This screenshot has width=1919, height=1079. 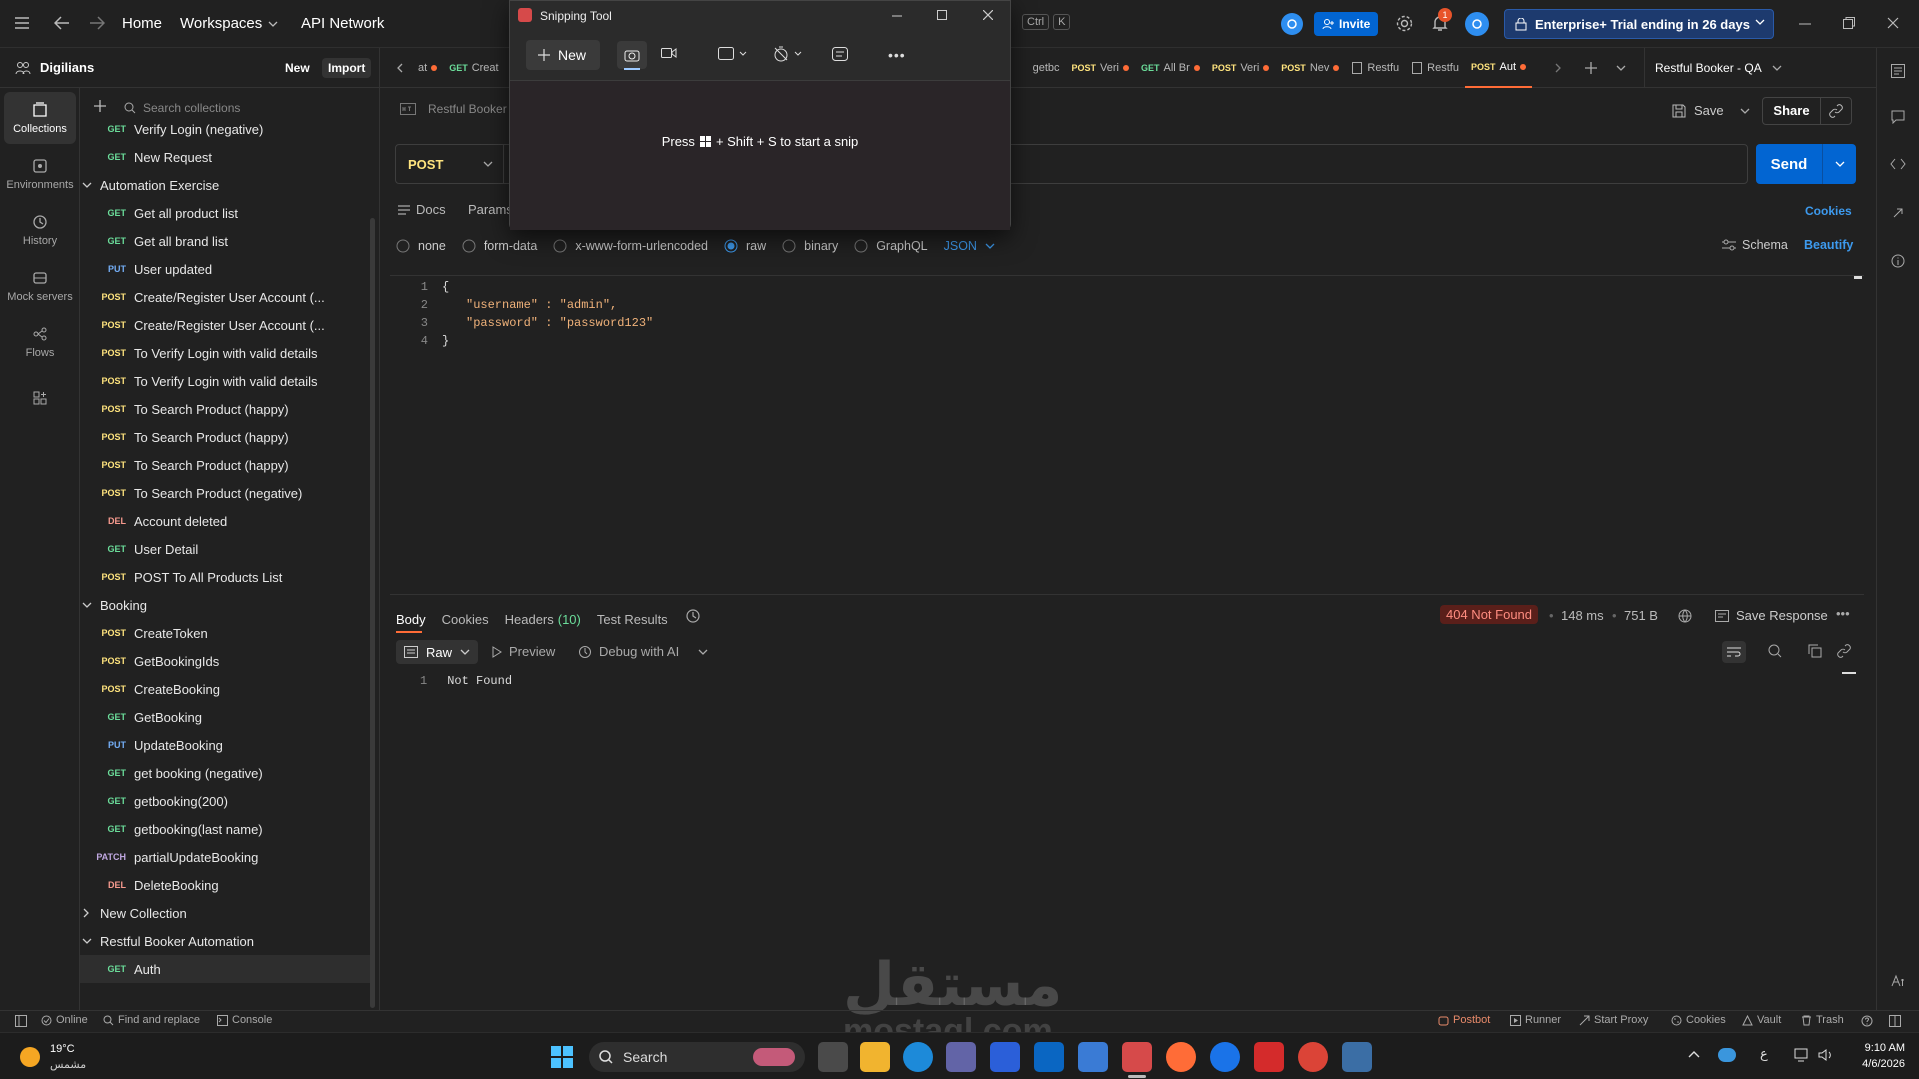 I want to click on taskbar-search: Search, so click(x=697, y=1057).